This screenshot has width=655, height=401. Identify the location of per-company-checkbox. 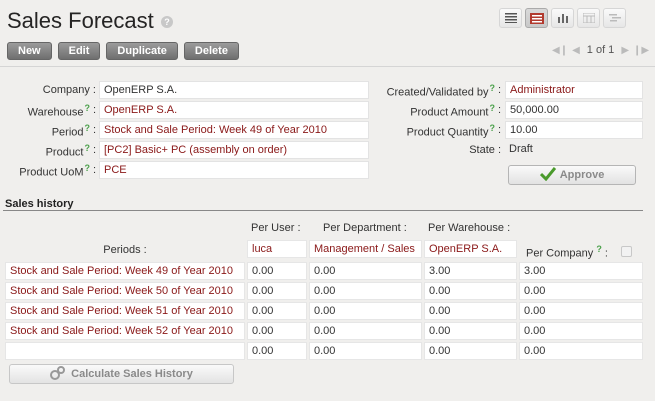
(626, 251).